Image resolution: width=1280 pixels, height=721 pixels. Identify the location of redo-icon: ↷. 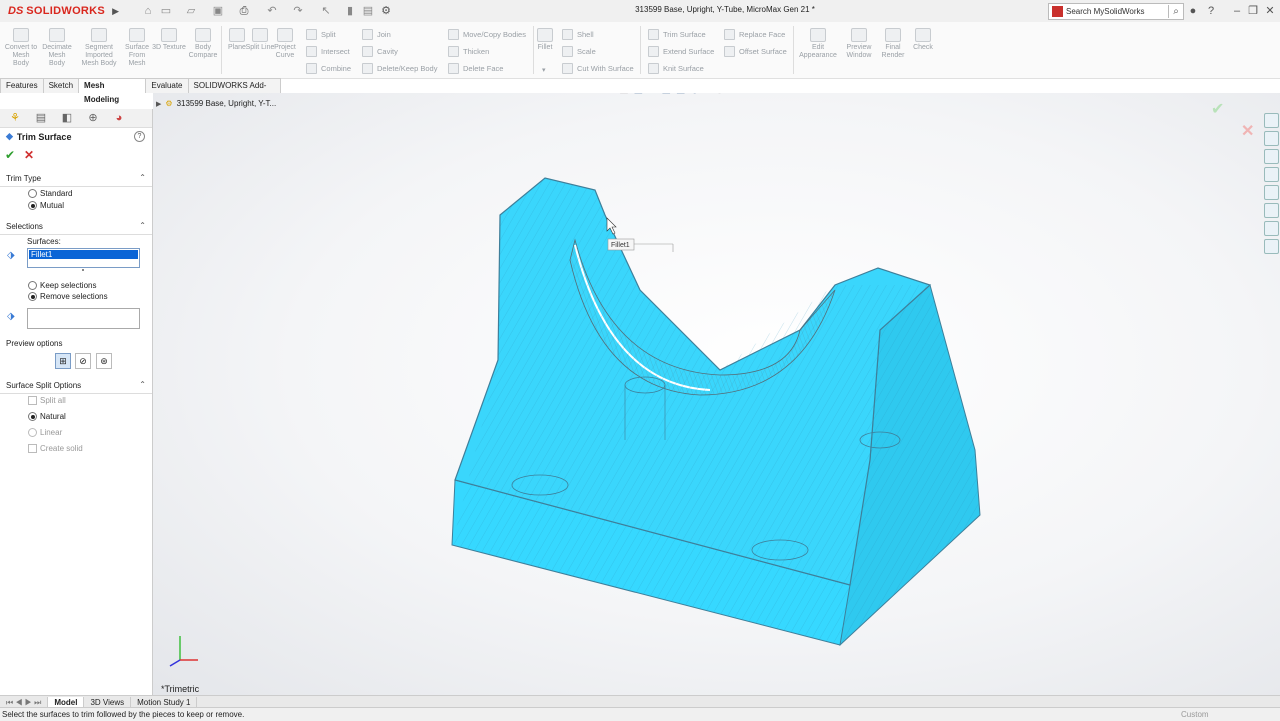
(298, 11).